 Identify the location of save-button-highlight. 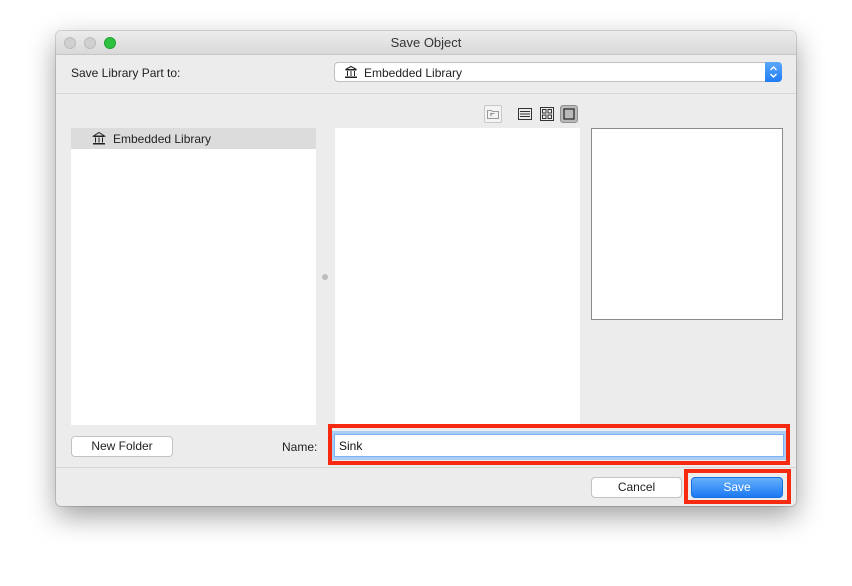
(737, 486).